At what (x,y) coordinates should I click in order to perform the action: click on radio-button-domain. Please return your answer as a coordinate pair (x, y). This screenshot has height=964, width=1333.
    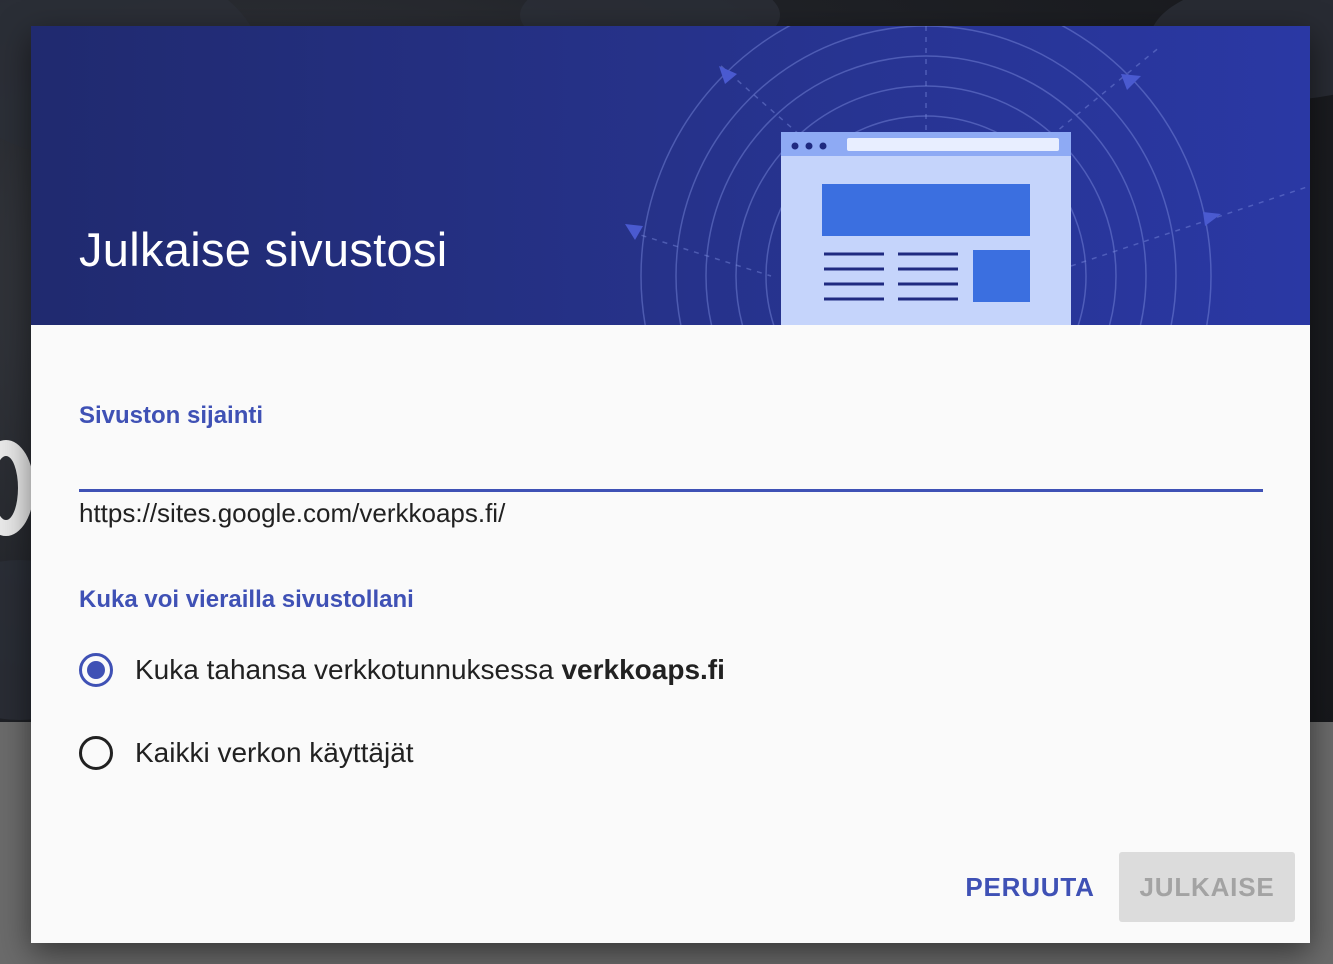
    Looking at the image, I should click on (96, 670).